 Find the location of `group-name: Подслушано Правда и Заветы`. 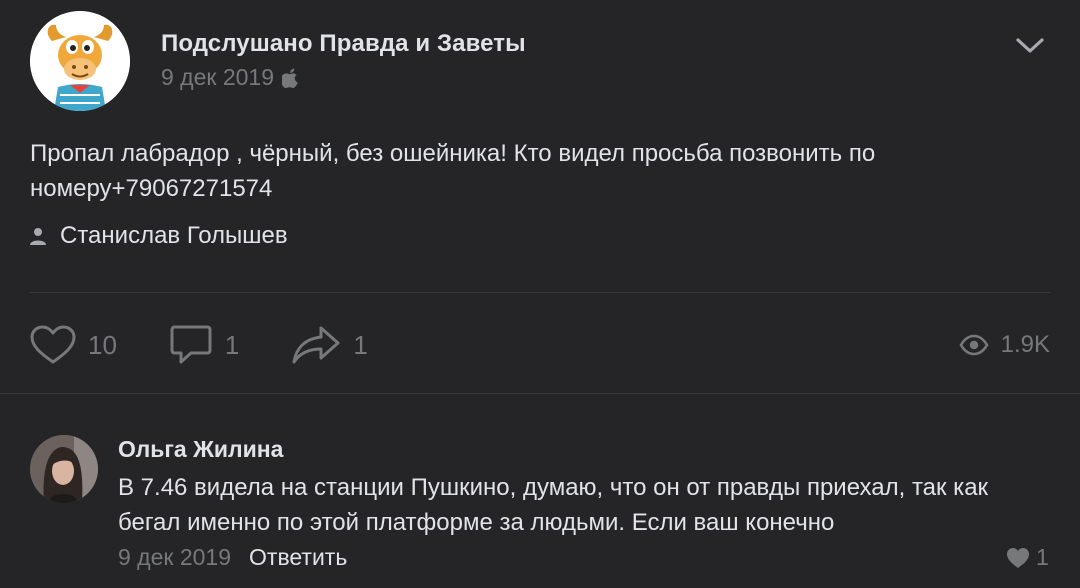

group-name: Подслушано Правда и Заветы is located at coordinates (343, 44).